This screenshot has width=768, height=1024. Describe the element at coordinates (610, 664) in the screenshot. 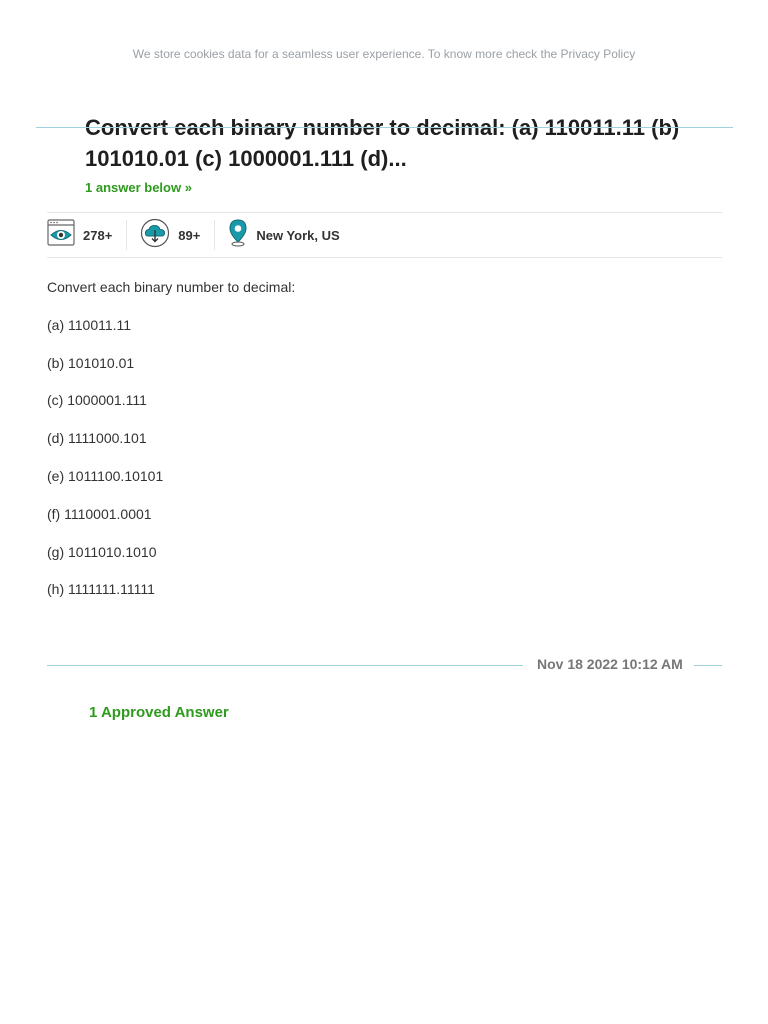

I see `timestamp: Nov 18 2022 10:12 AM` at that location.